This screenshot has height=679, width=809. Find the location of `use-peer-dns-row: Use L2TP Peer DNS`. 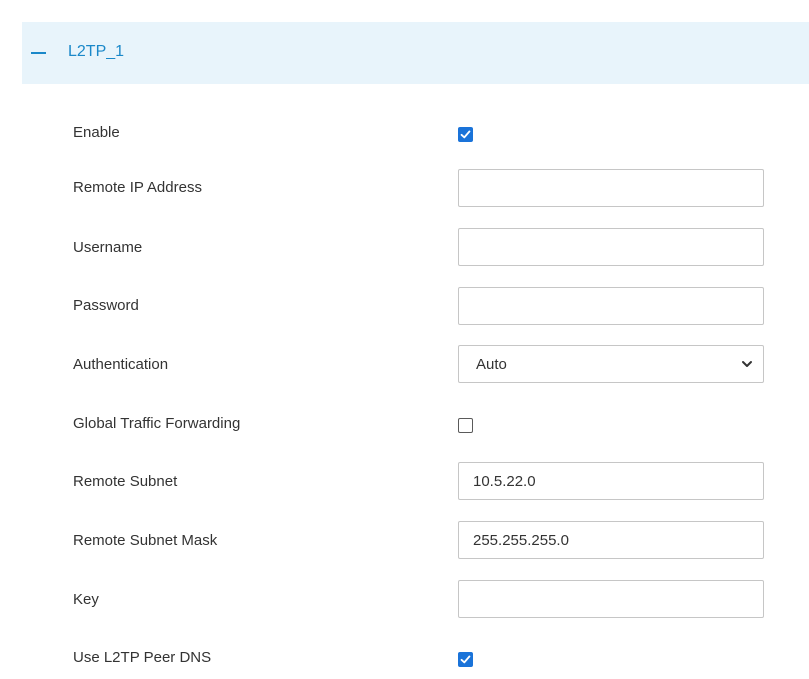

use-peer-dns-row: Use L2TP Peer DNS is located at coordinates (415, 657).